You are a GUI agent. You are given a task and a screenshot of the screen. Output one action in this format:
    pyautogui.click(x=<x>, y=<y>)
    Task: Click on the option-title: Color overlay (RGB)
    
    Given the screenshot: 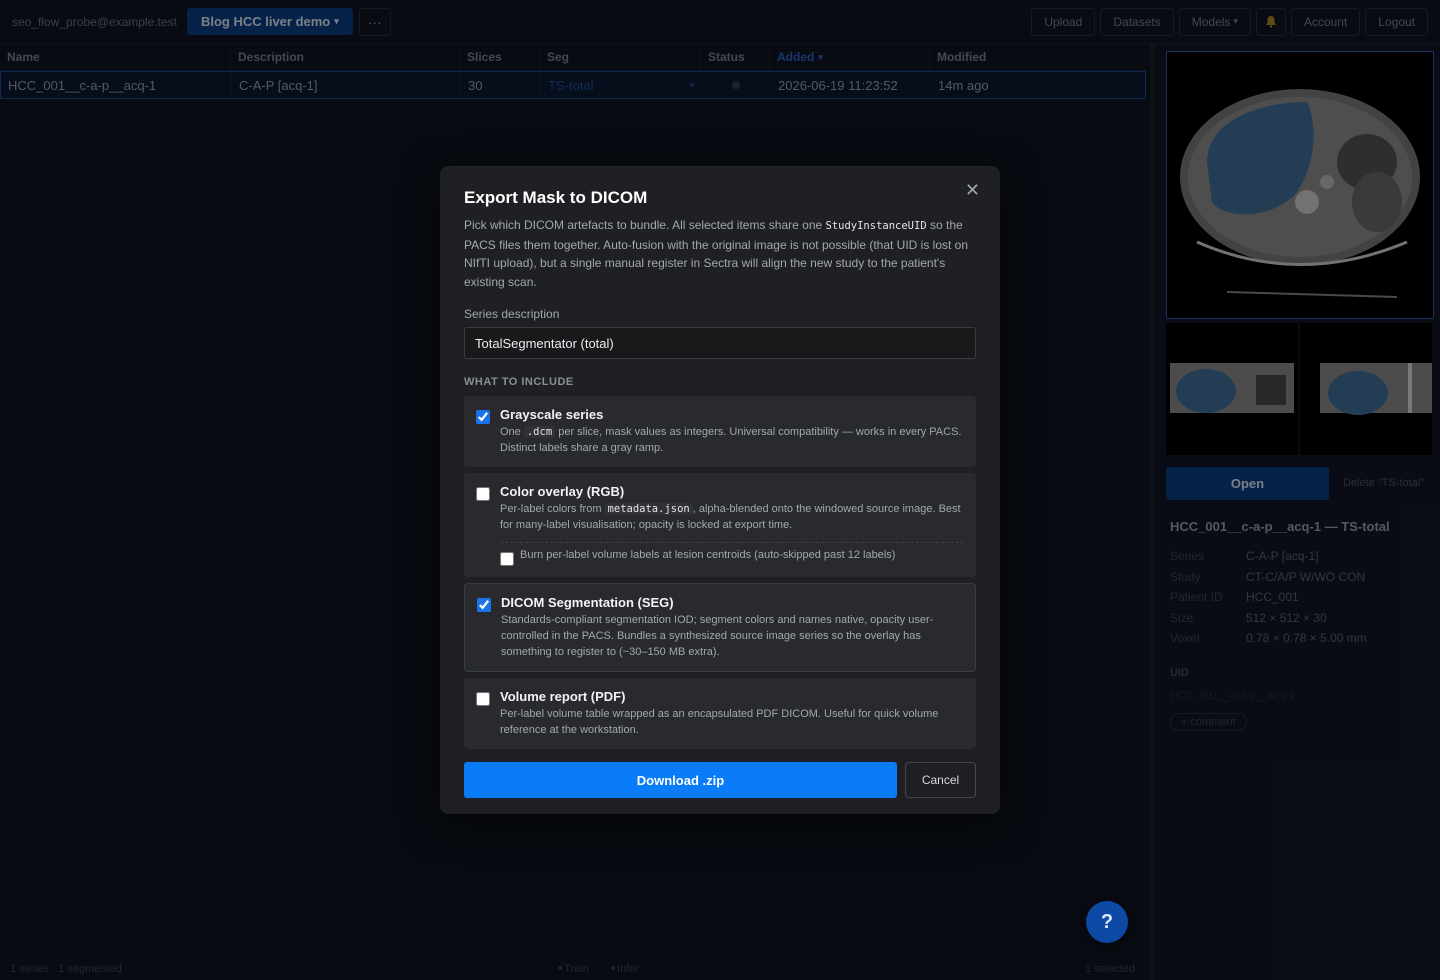 What is the action you would take?
    pyautogui.click(x=562, y=491)
    